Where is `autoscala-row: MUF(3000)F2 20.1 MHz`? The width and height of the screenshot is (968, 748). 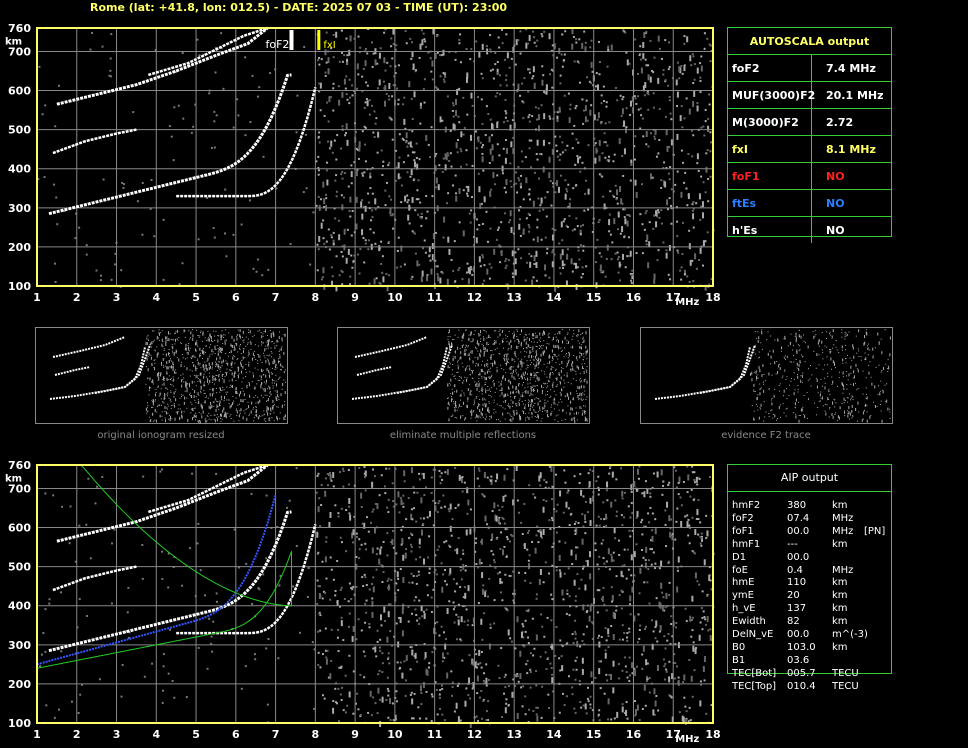
autoscala-row: MUF(3000)F2 20.1 MHz is located at coordinates (809, 94).